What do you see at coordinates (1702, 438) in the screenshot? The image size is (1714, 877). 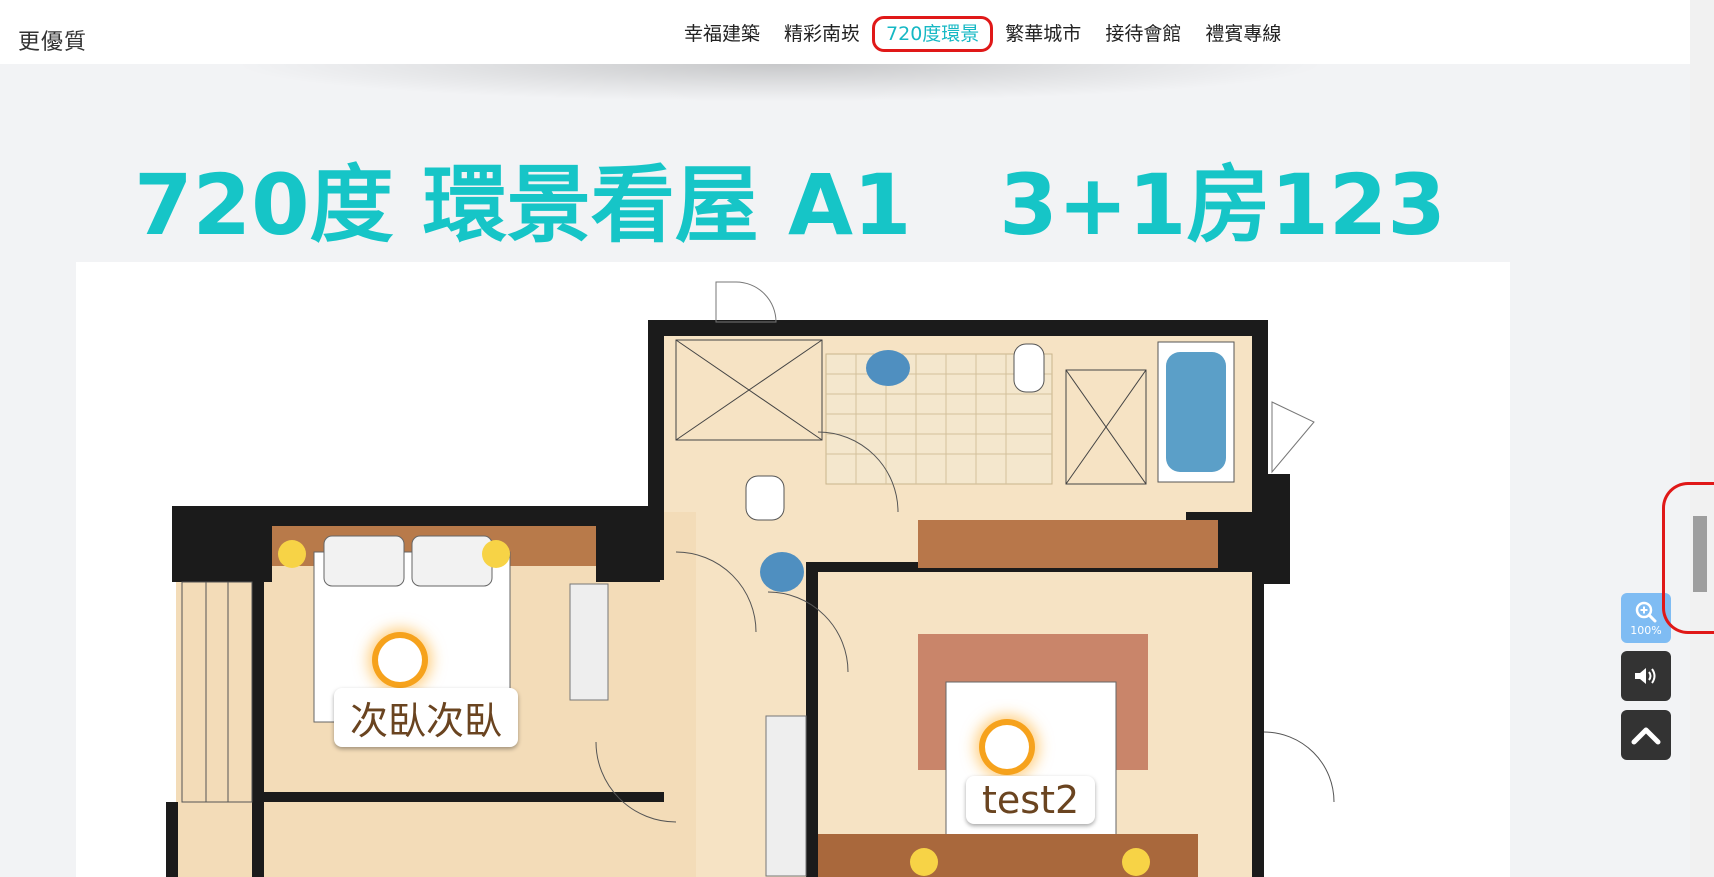 I see `scrollbar-track` at bounding box center [1702, 438].